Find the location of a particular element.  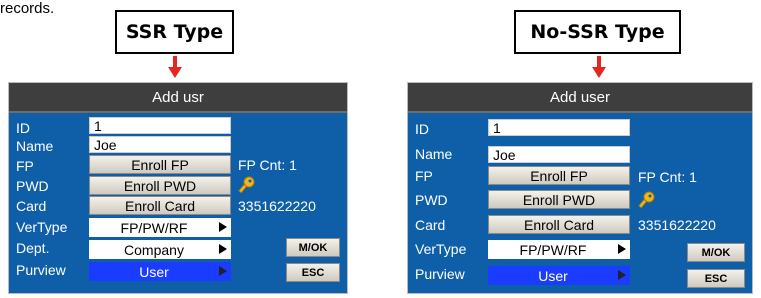

dept-select: Company is located at coordinates (160, 249).